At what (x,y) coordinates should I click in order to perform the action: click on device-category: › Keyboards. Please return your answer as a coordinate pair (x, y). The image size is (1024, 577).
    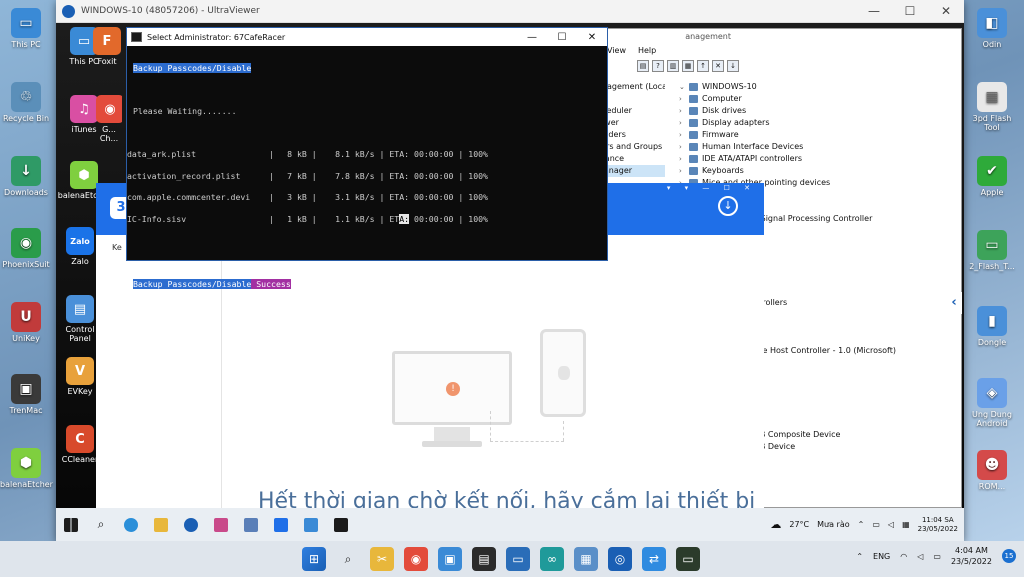
    Looking at the image, I should click on (819, 171).